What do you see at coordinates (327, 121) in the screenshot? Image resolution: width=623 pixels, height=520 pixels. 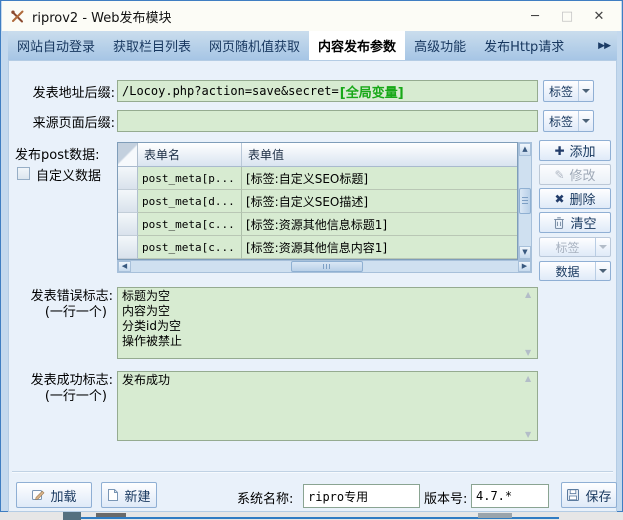 I see `source-page-input` at bounding box center [327, 121].